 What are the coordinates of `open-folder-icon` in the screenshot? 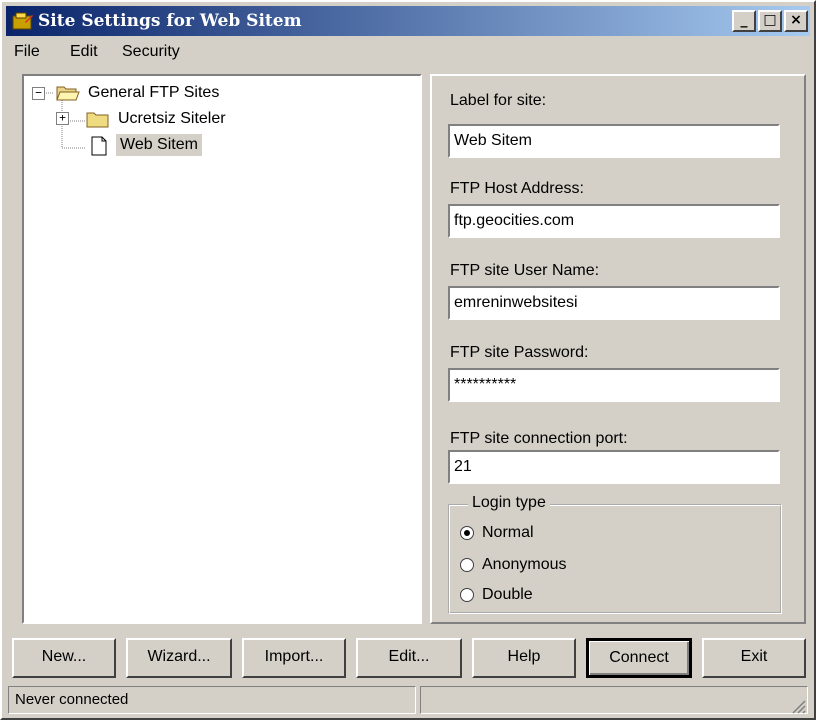 It's located at (68, 93).